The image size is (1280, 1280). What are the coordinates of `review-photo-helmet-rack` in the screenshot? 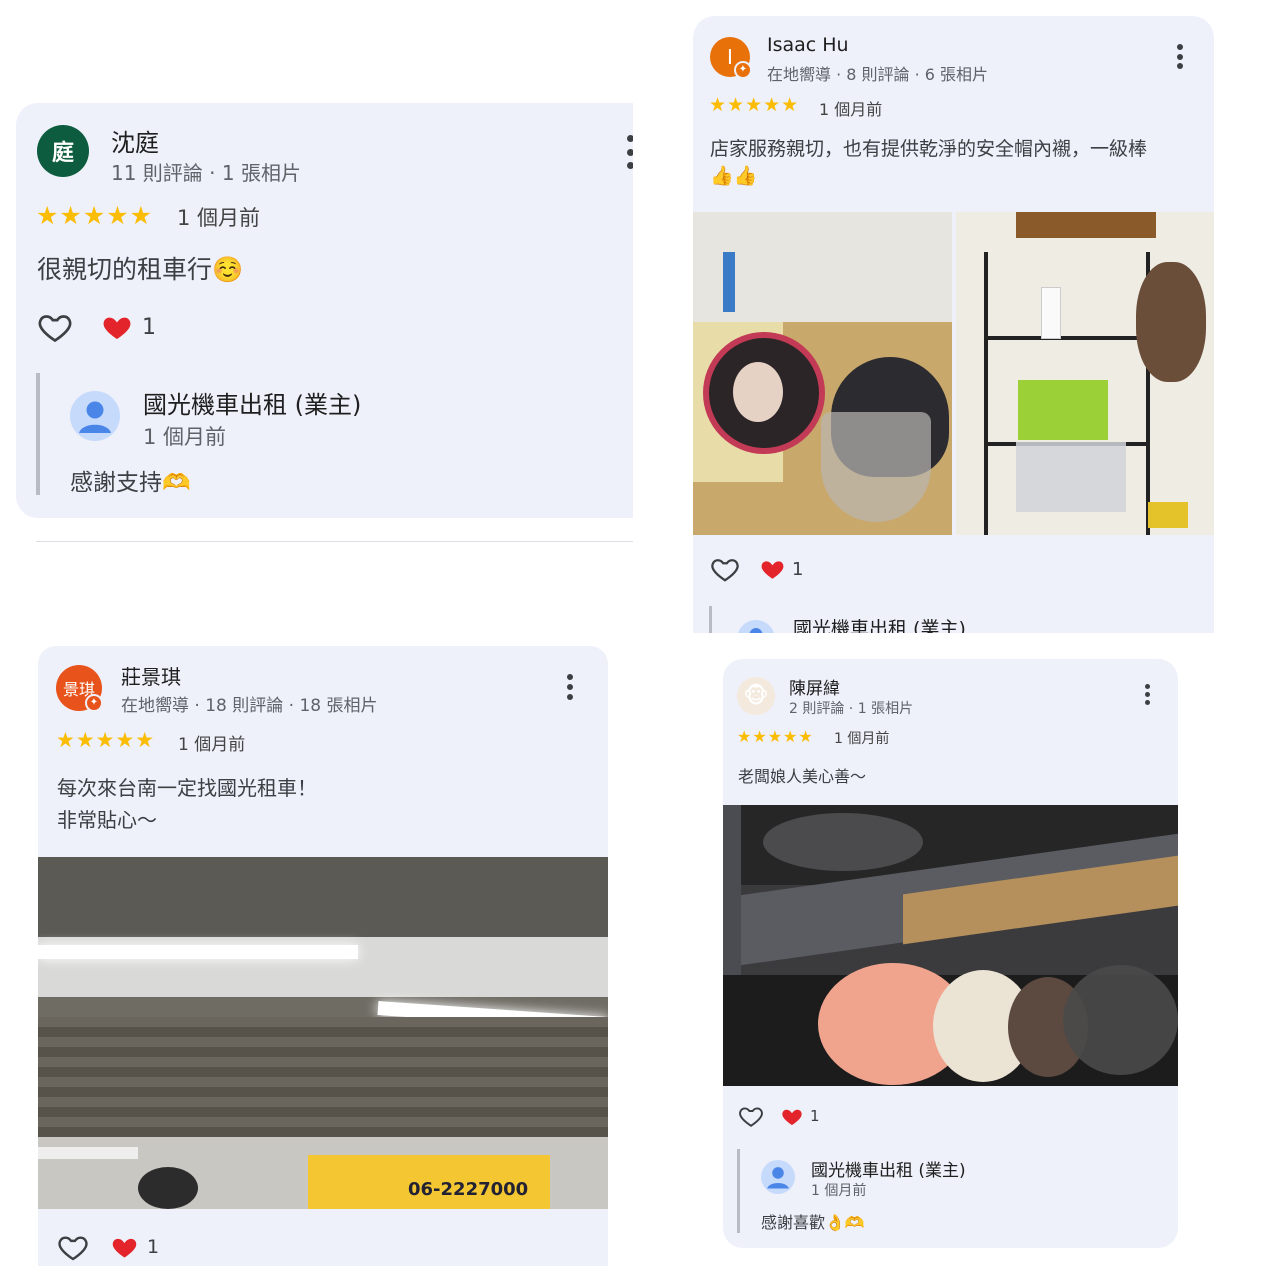 It's located at (950, 945).